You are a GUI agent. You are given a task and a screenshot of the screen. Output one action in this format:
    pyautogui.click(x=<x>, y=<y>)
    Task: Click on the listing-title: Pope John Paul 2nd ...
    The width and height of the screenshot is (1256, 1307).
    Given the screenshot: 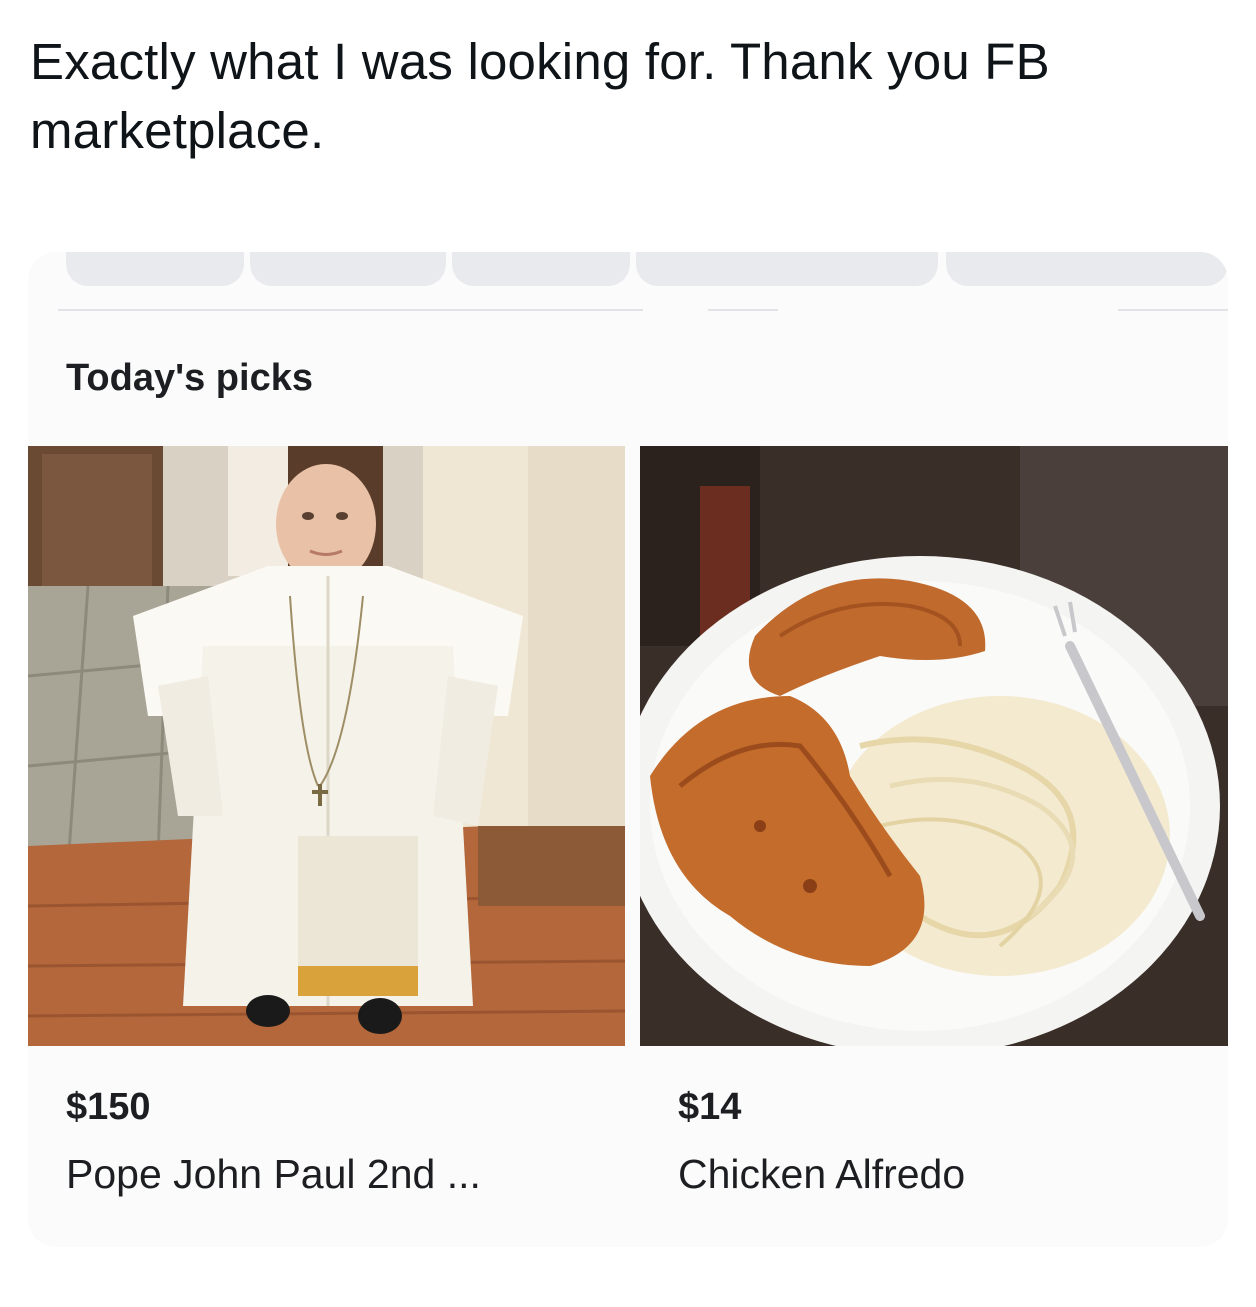 What is the action you would take?
    pyautogui.click(x=345, y=1174)
    